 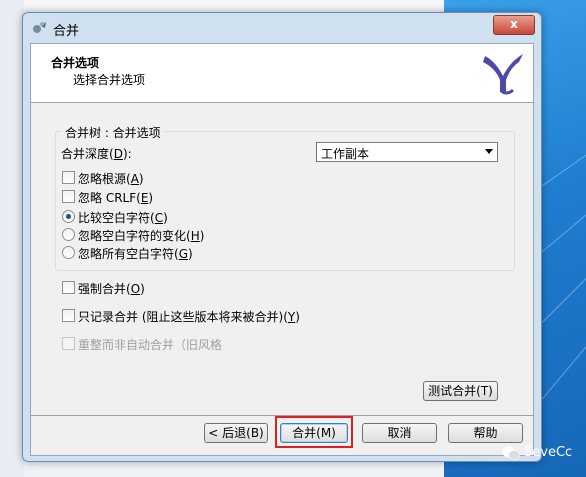 What do you see at coordinates (236, 433) in the screenshot?
I see `back-button: < 后退(B)` at bounding box center [236, 433].